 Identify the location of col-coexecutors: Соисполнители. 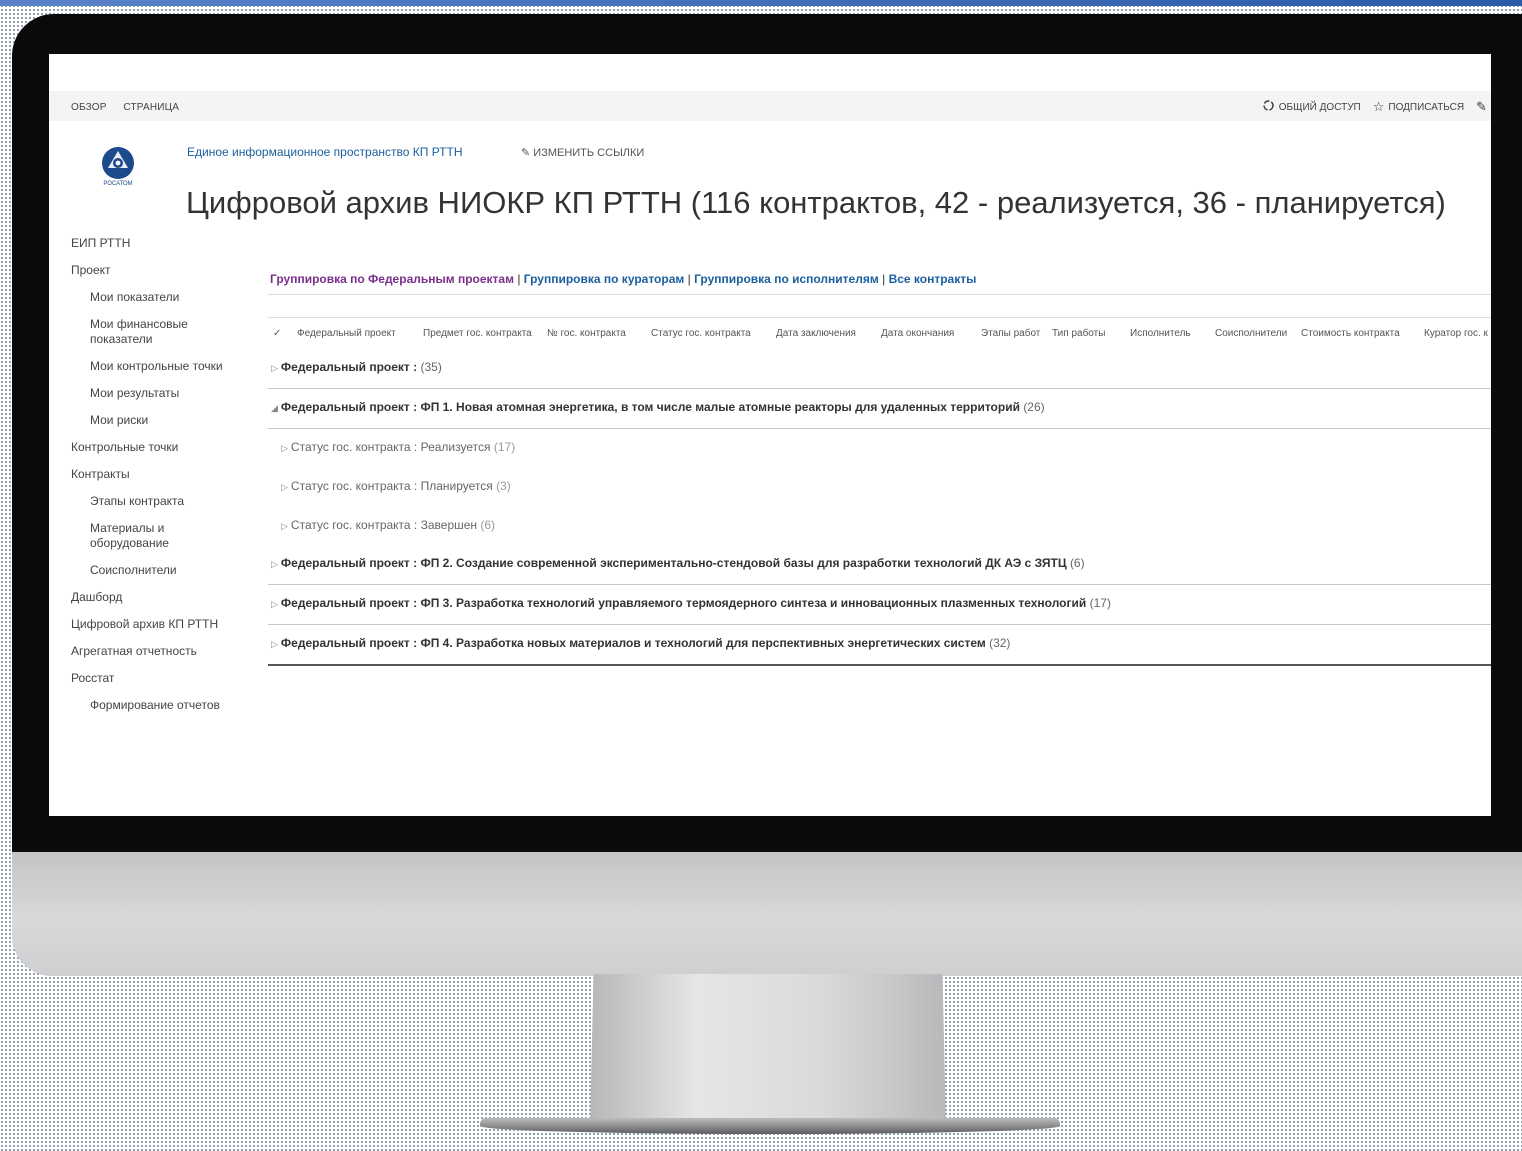
(1251, 333).